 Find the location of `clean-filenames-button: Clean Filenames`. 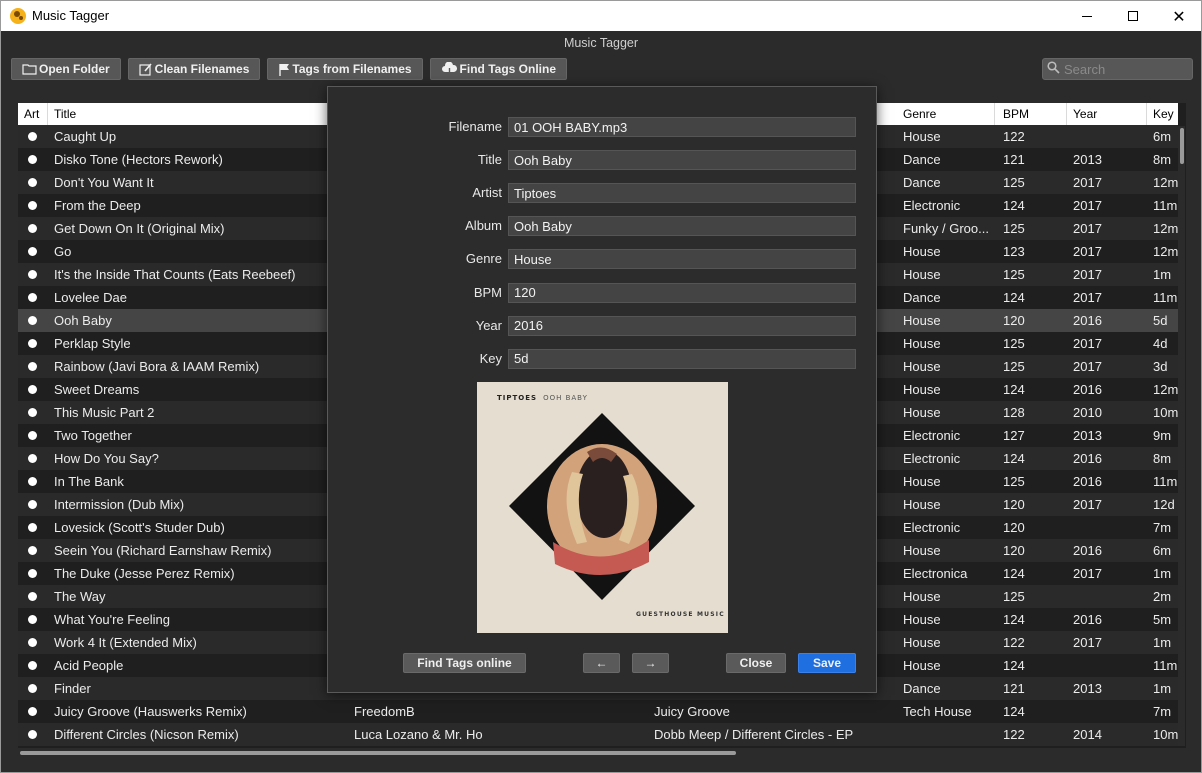

clean-filenames-button: Clean Filenames is located at coordinates (194, 69).